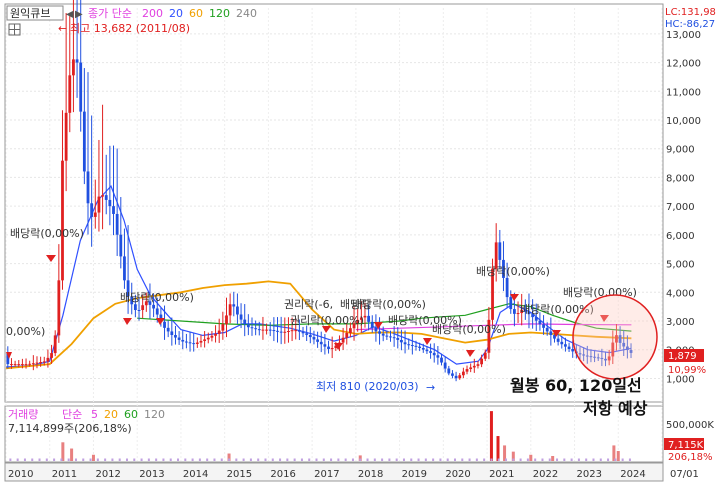  I want to click on volume-ma-legend-item: 5, so click(94, 414).